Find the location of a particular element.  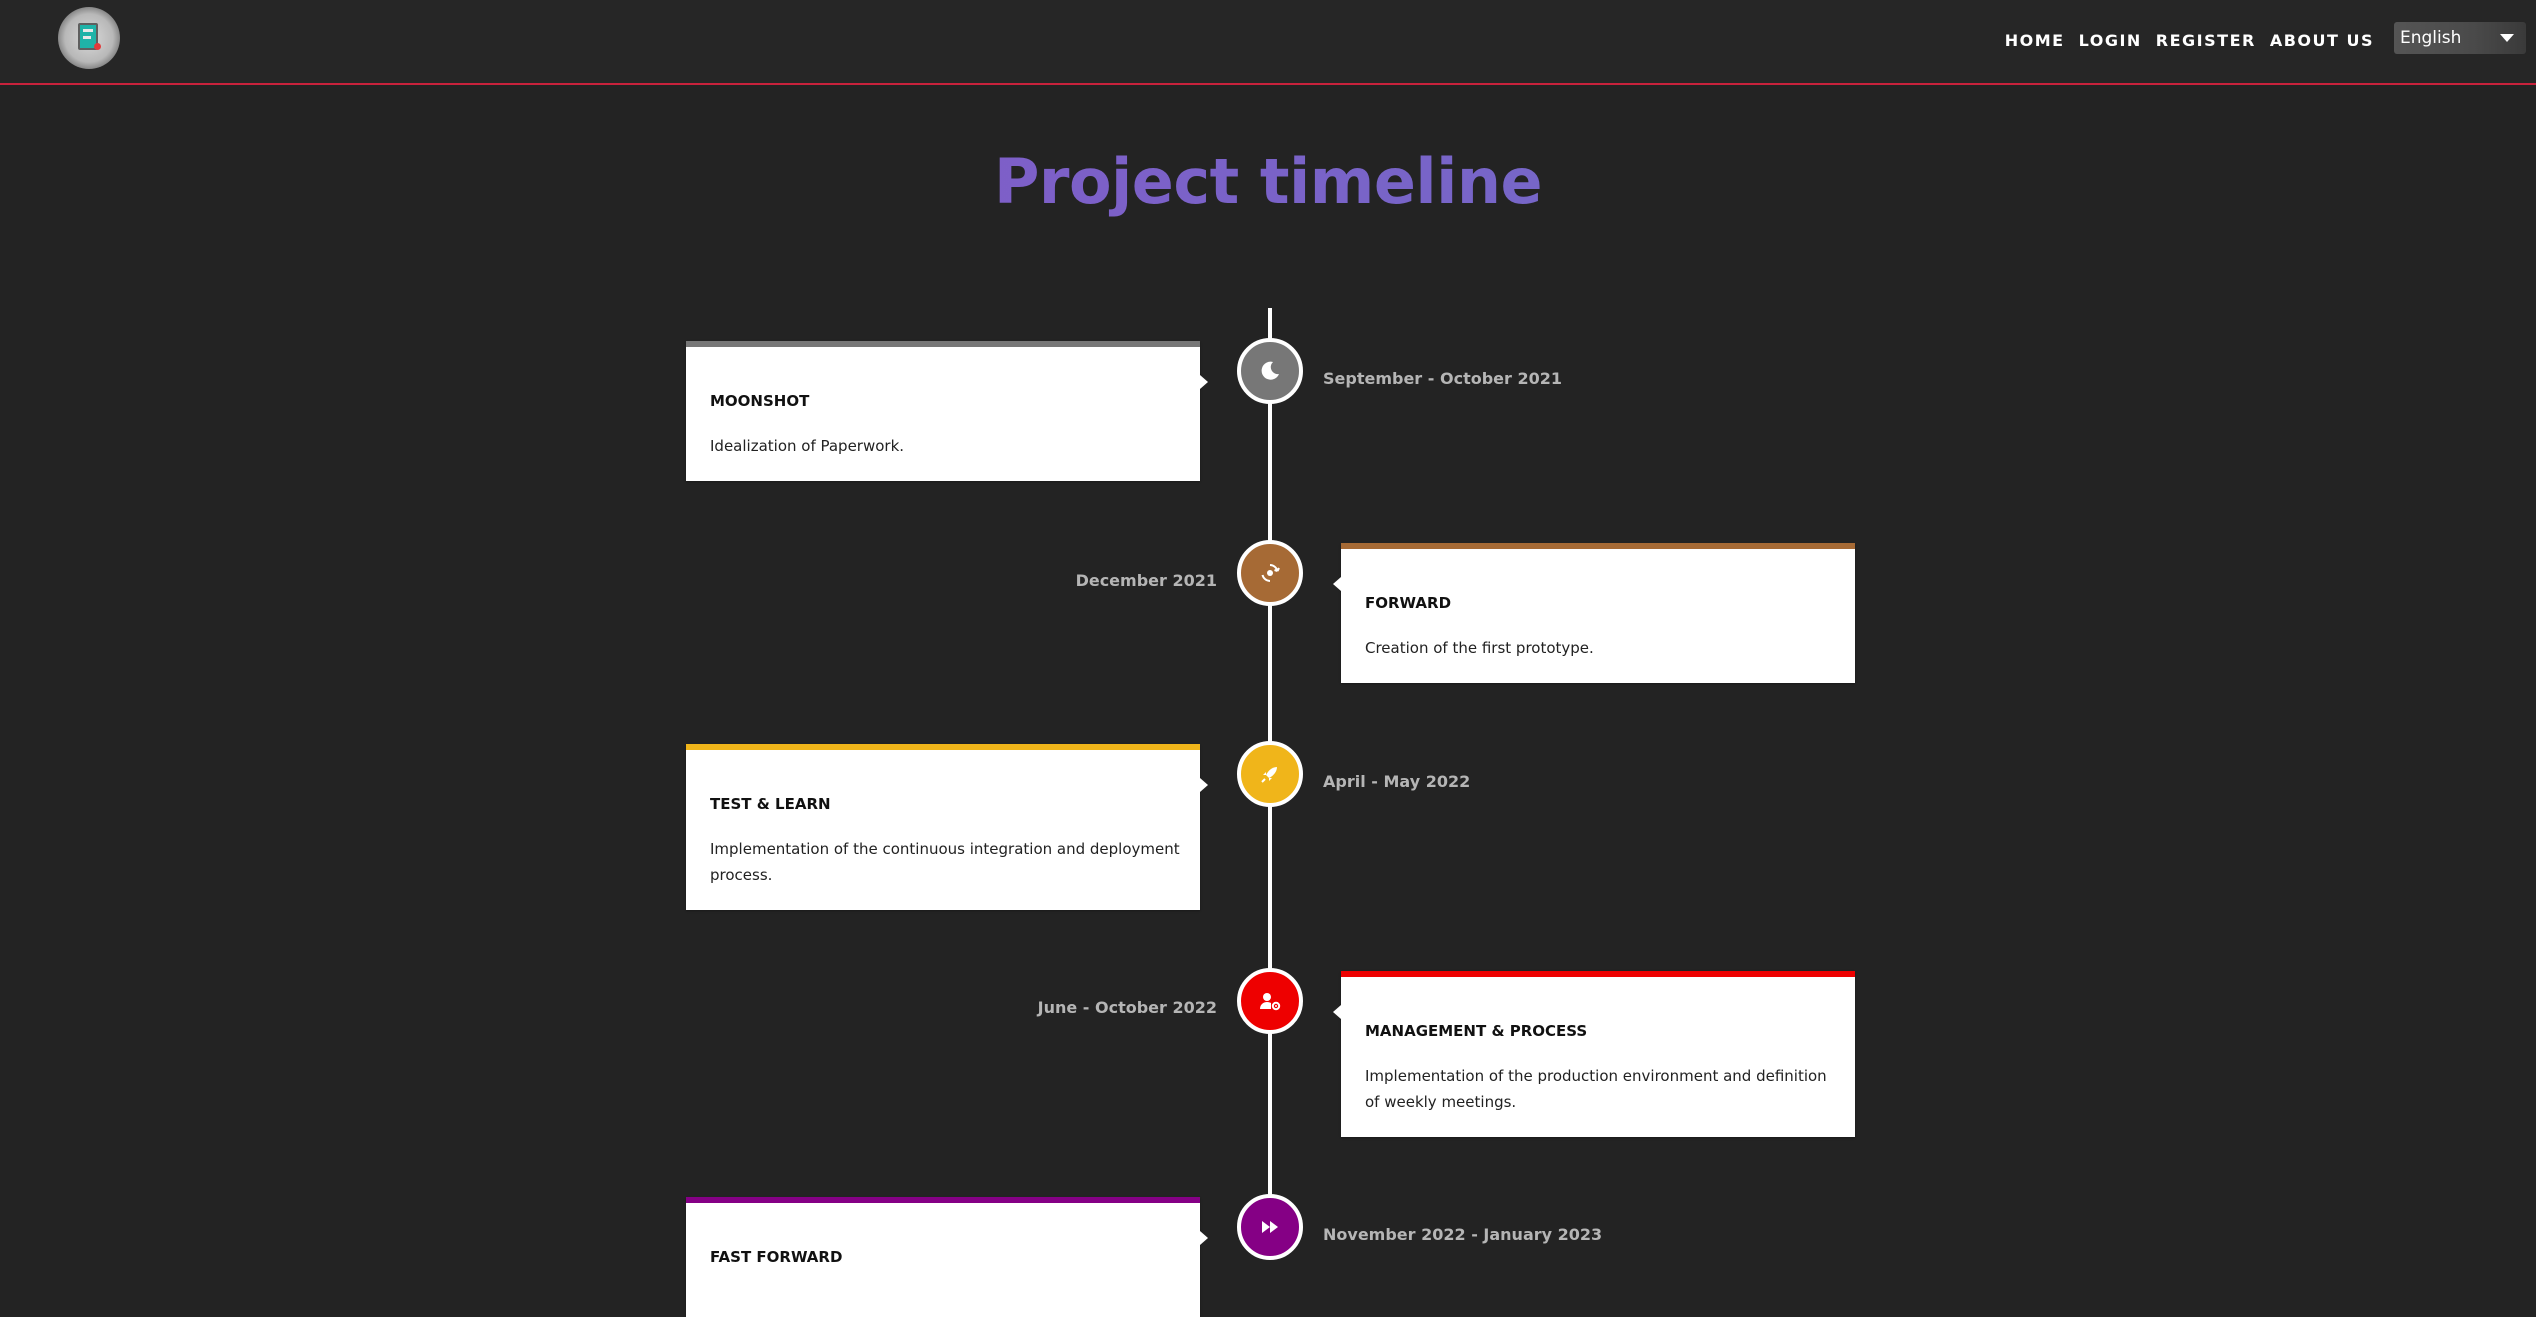

language-select-value: English is located at coordinates (2431, 38).